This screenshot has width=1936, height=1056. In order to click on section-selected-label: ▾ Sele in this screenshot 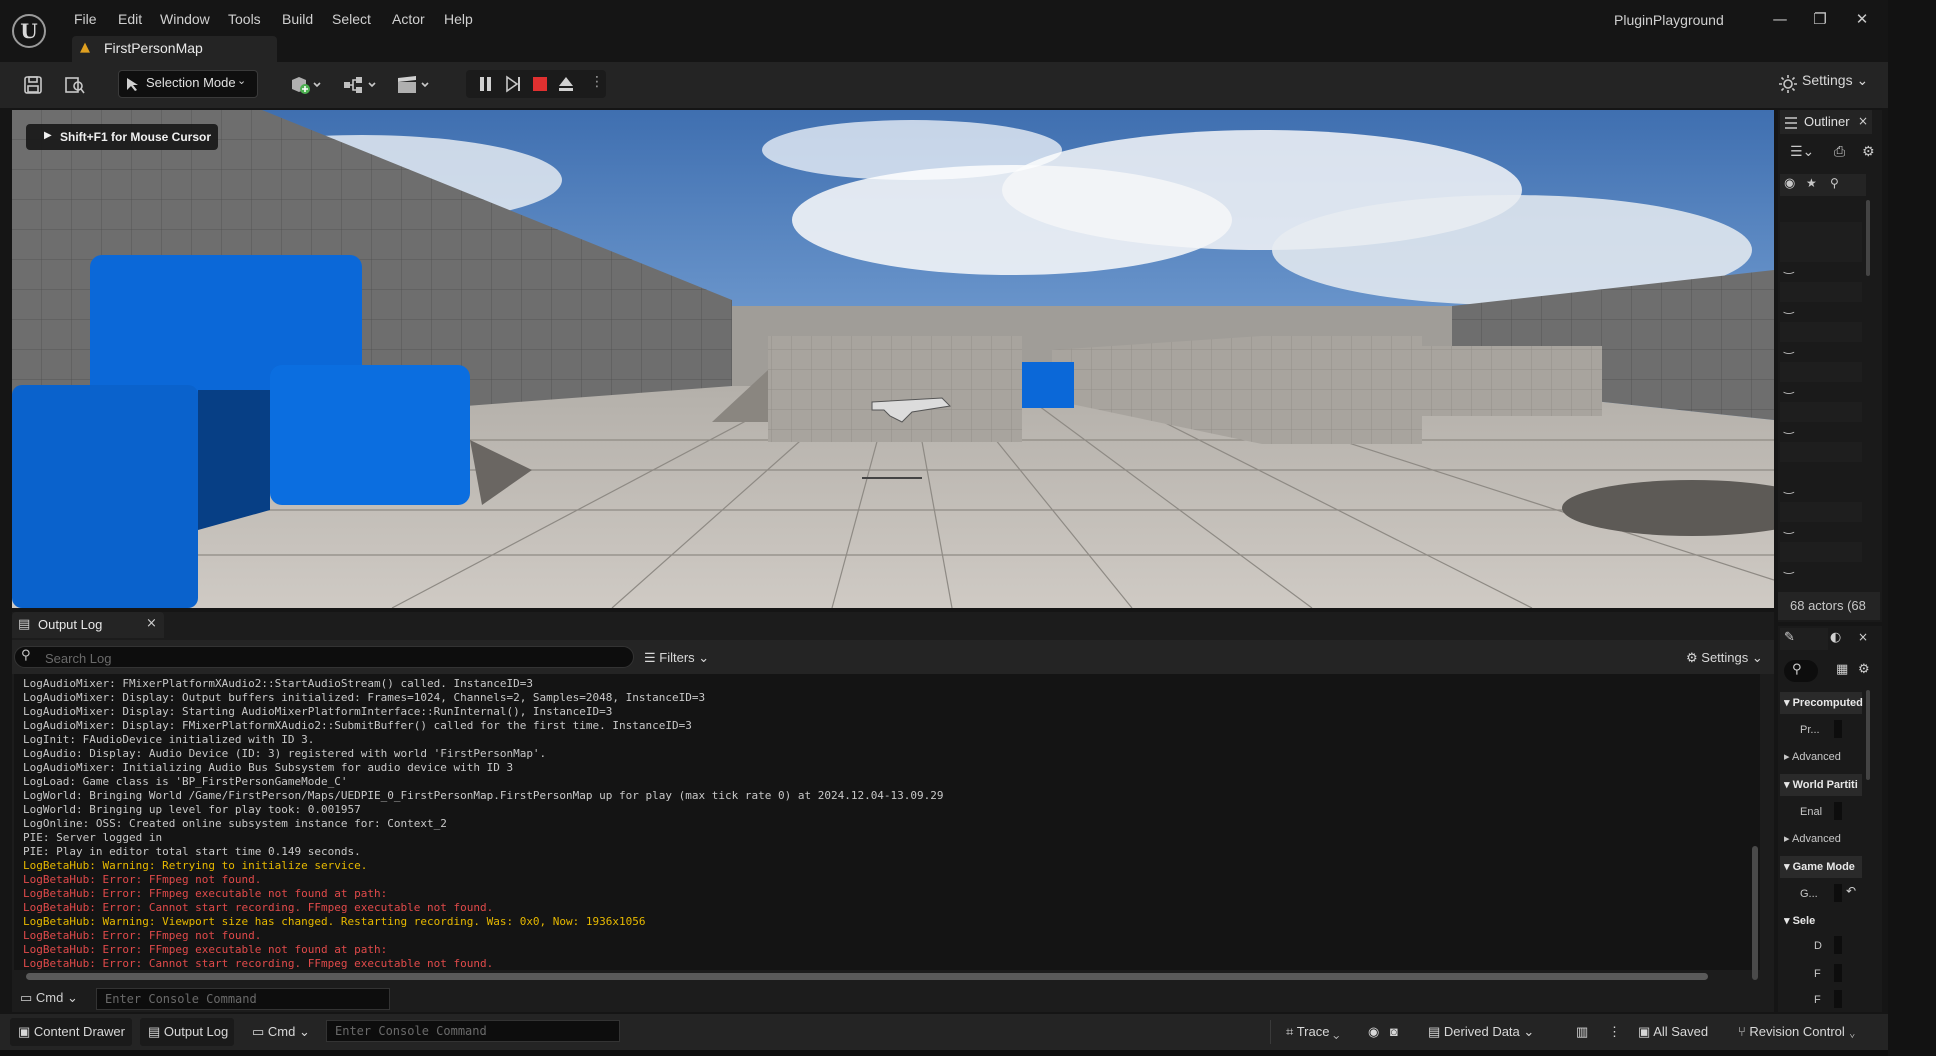, I will do `click(1824, 920)`.